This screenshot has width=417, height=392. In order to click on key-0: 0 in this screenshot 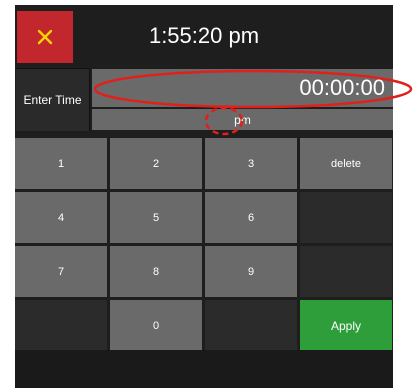, I will do `click(156, 325)`.